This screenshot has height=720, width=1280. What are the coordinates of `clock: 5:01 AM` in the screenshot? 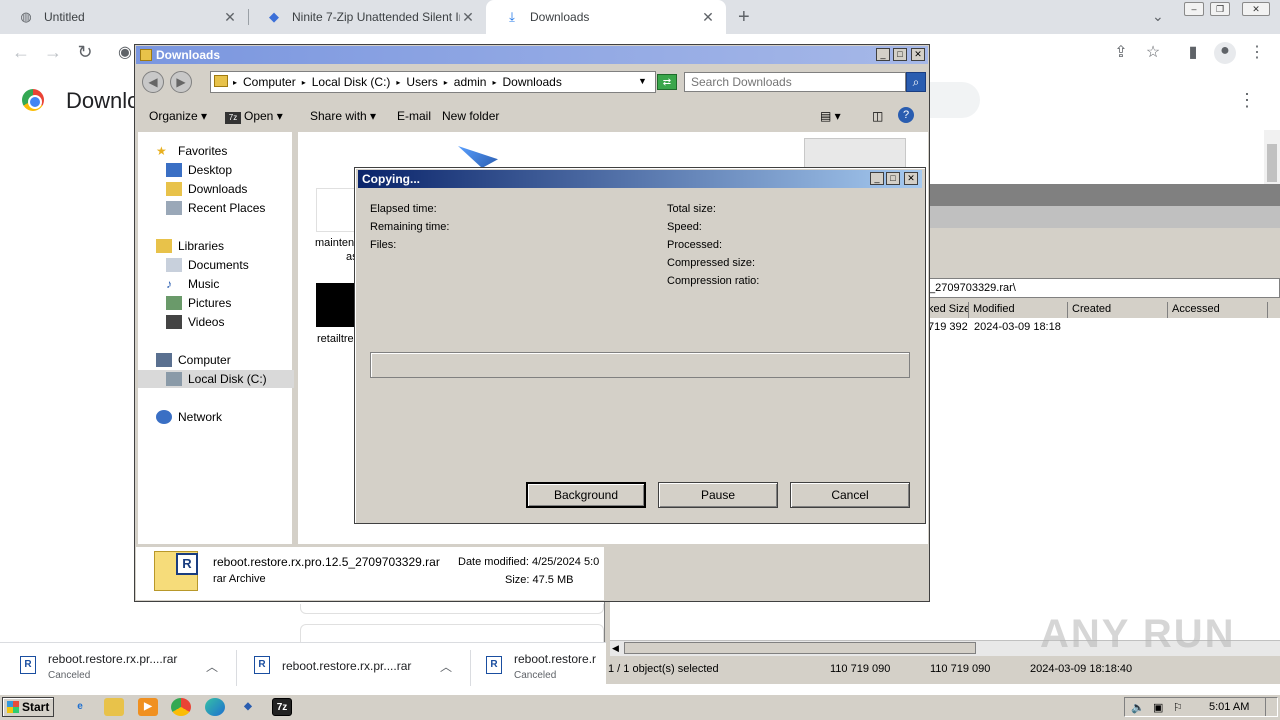 It's located at (1229, 707).